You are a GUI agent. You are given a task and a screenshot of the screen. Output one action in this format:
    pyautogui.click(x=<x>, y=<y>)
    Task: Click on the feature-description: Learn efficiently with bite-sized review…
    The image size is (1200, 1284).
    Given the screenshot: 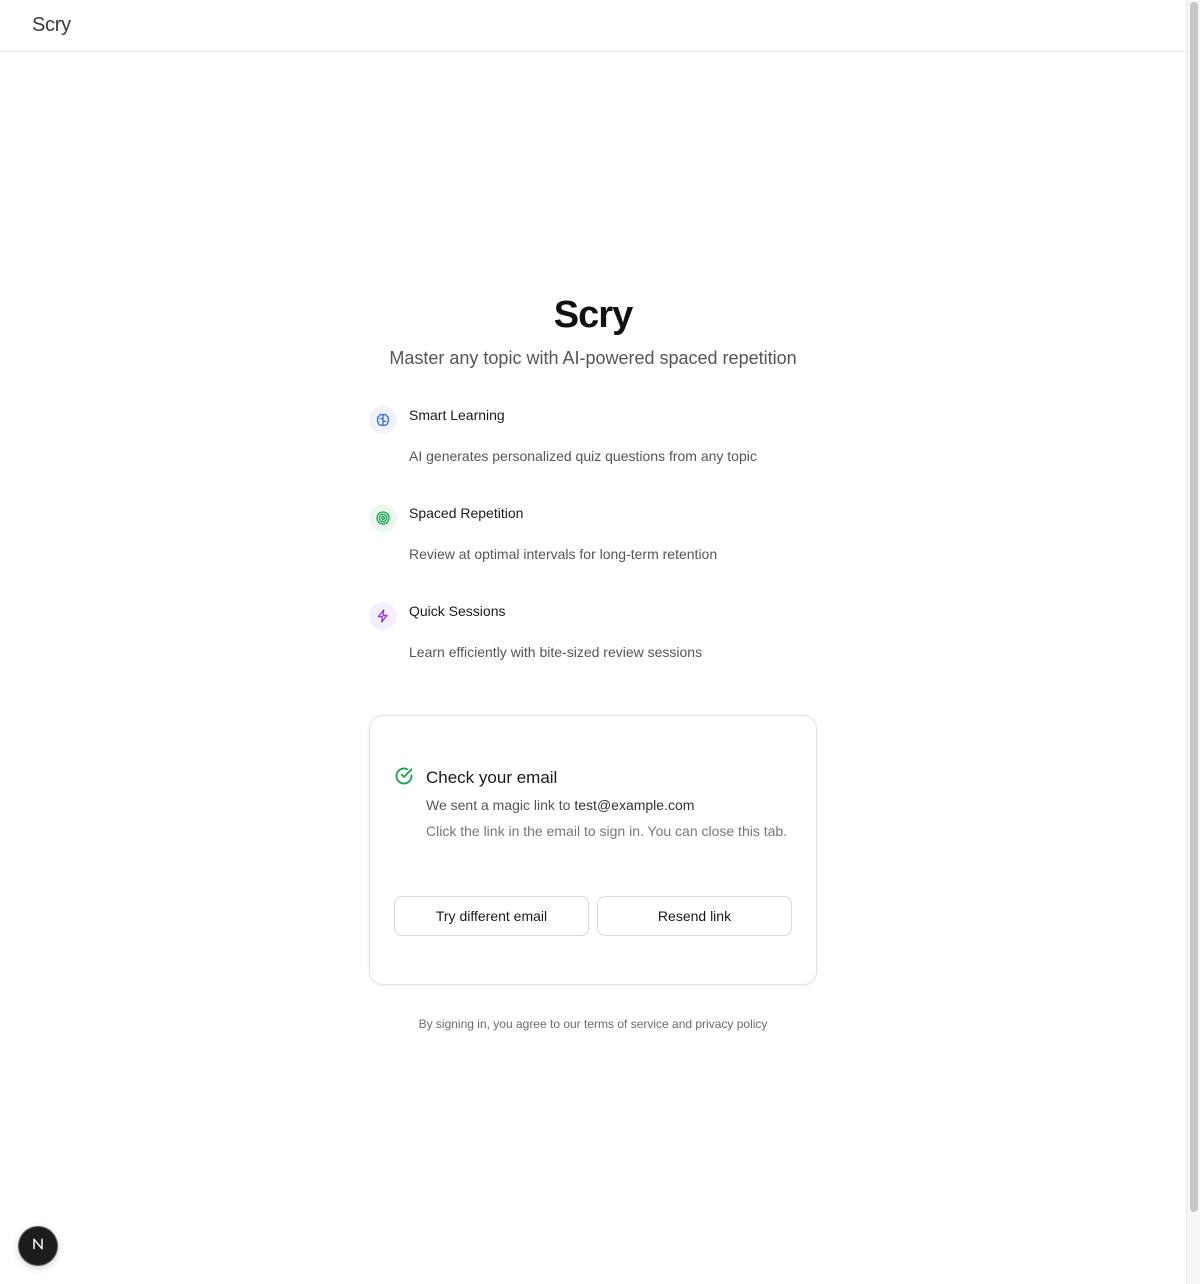 What is the action you would take?
    pyautogui.click(x=556, y=652)
    